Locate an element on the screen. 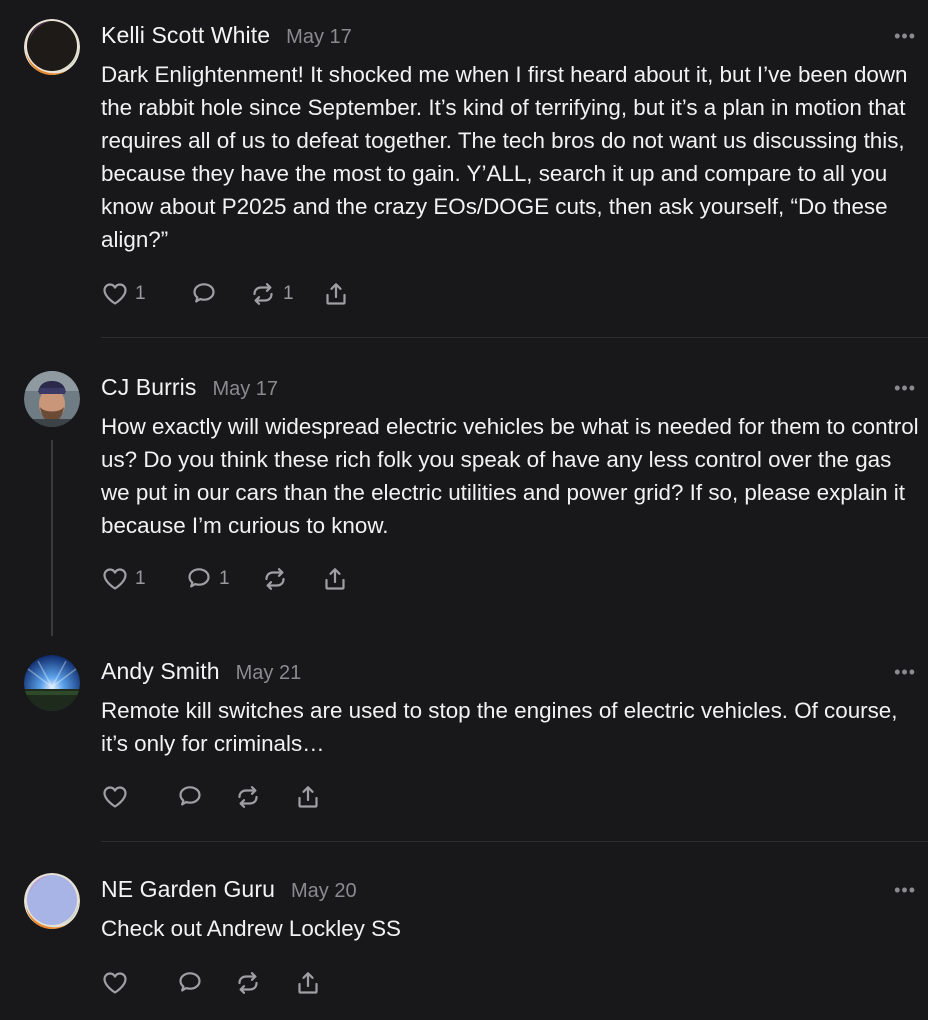 This screenshot has height=1020, width=928. author-name: Kelli Scott White is located at coordinates (185, 35).